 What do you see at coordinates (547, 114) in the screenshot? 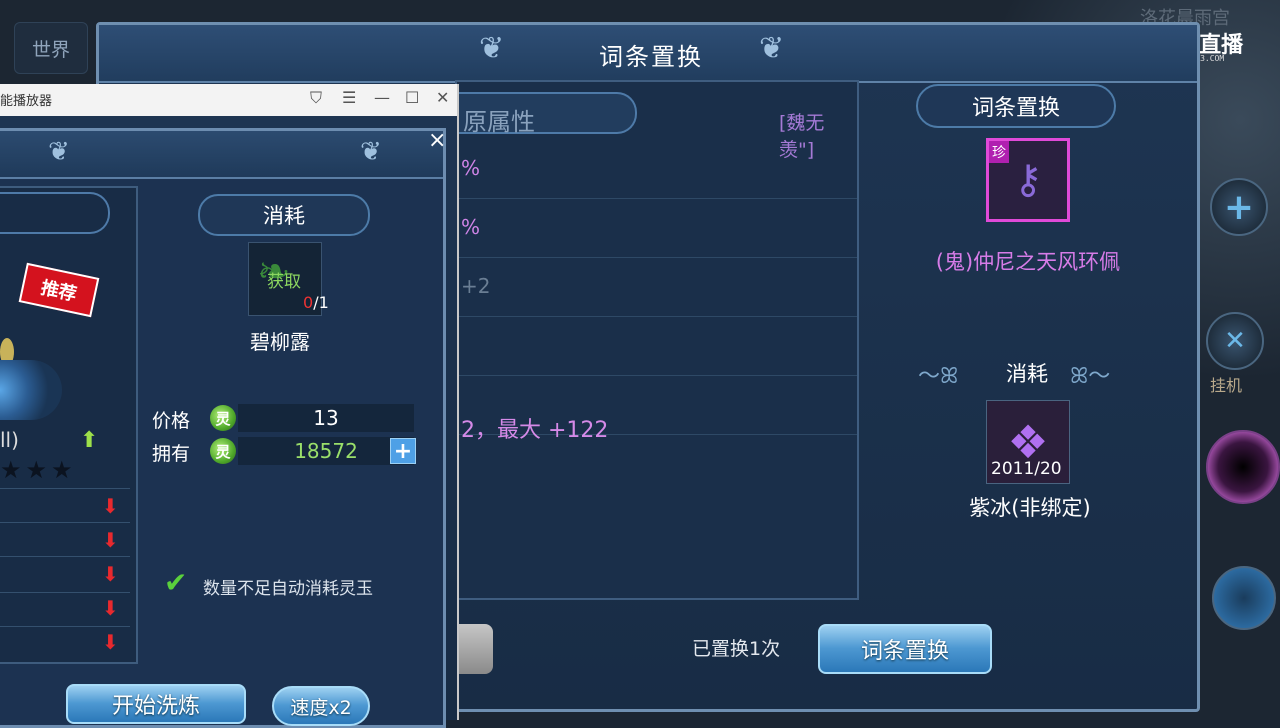
I see `original-attr-tab: 原属性` at bounding box center [547, 114].